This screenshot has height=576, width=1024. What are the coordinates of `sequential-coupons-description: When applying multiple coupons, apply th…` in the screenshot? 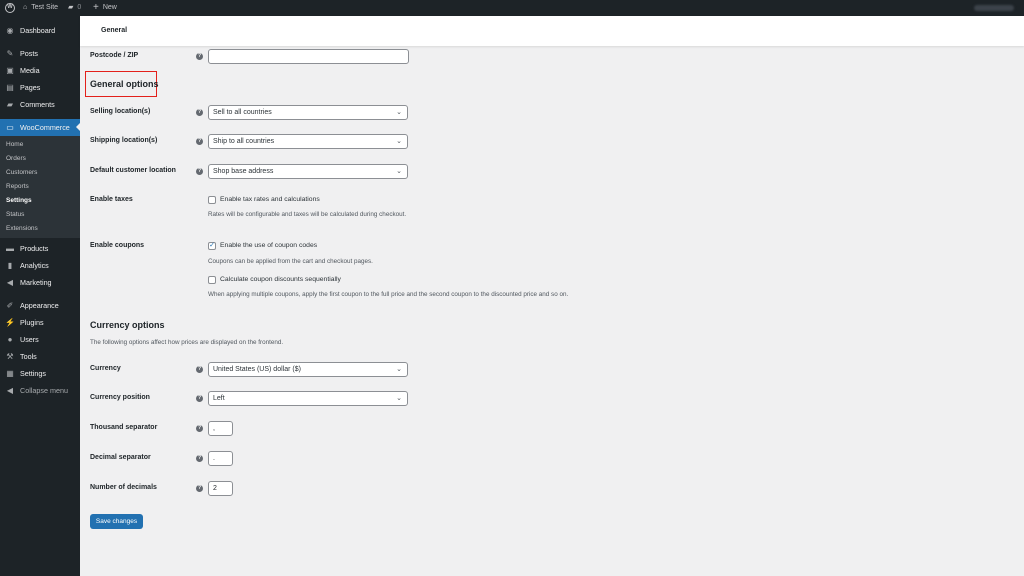 It's located at (388, 294).